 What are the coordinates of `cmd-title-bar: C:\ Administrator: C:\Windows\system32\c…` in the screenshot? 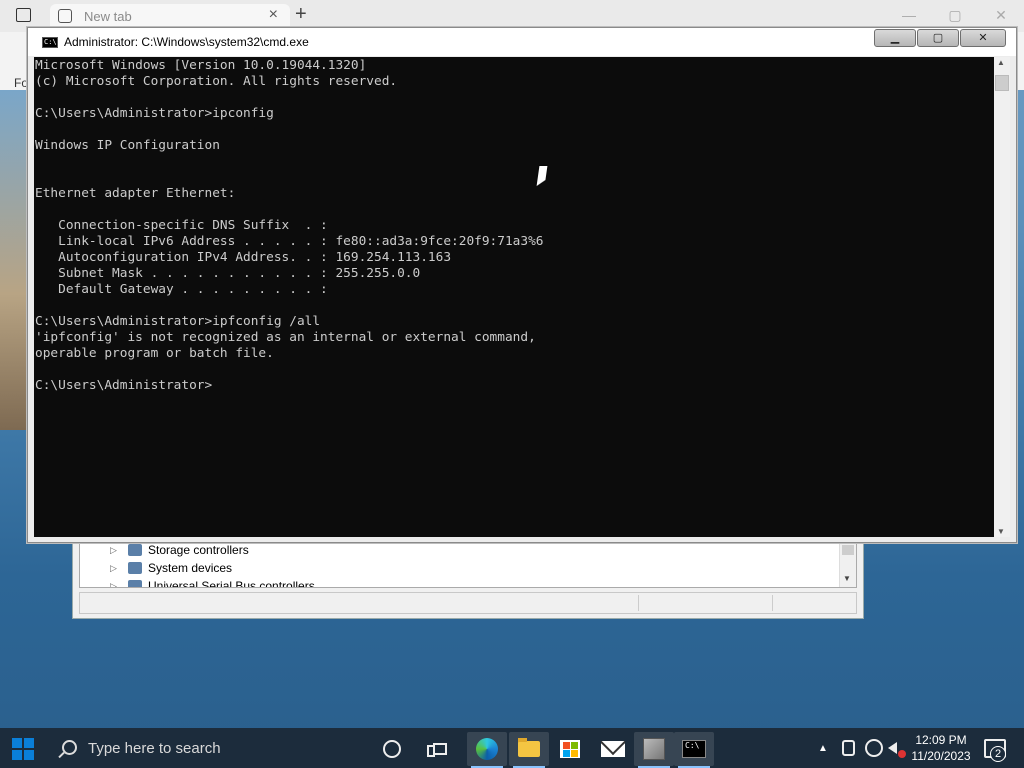 It's located at (522, 42).